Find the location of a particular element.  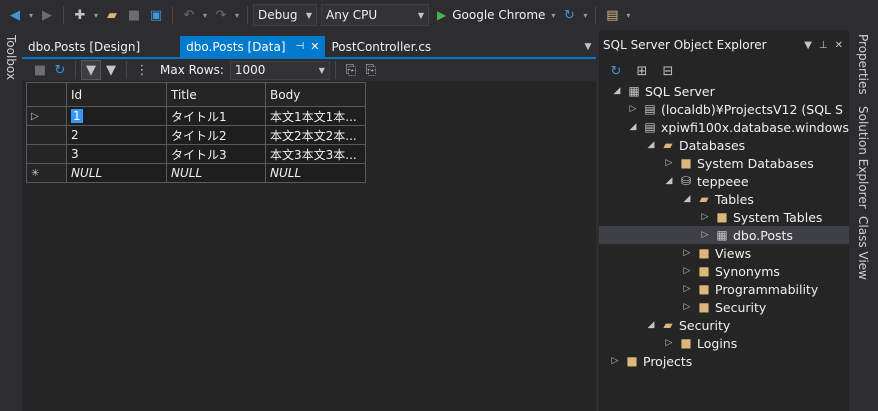

configuration-select: Debug ▼ is located at coordinates (285, 15).